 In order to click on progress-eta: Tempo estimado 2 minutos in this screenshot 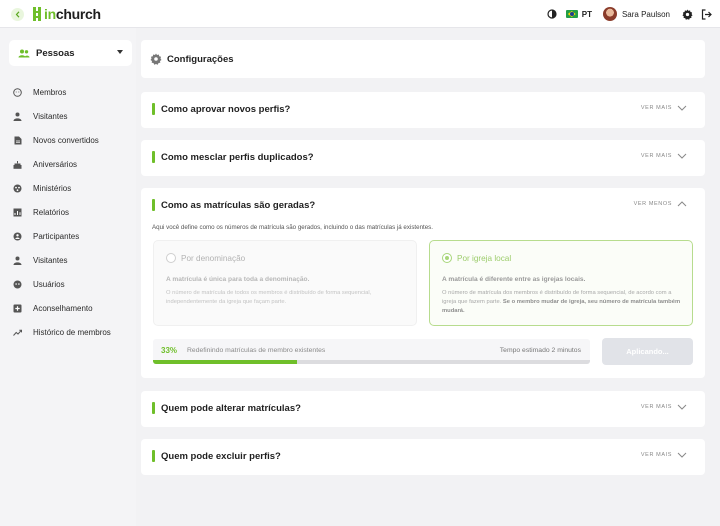, I will do `click(540, 350)`.